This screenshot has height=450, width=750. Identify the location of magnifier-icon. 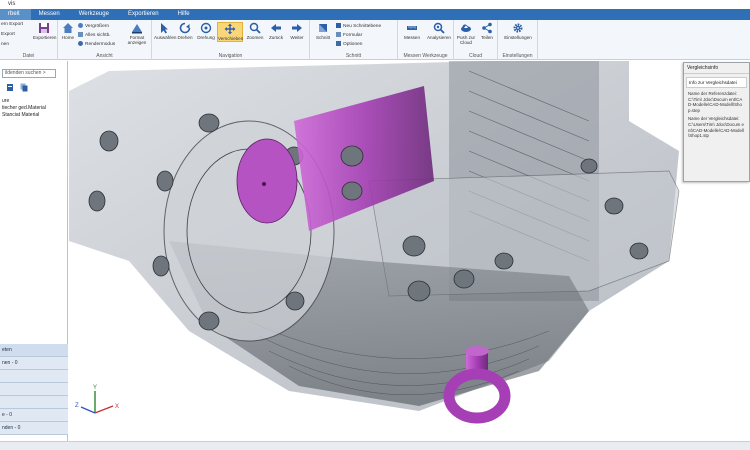
(255, 28).